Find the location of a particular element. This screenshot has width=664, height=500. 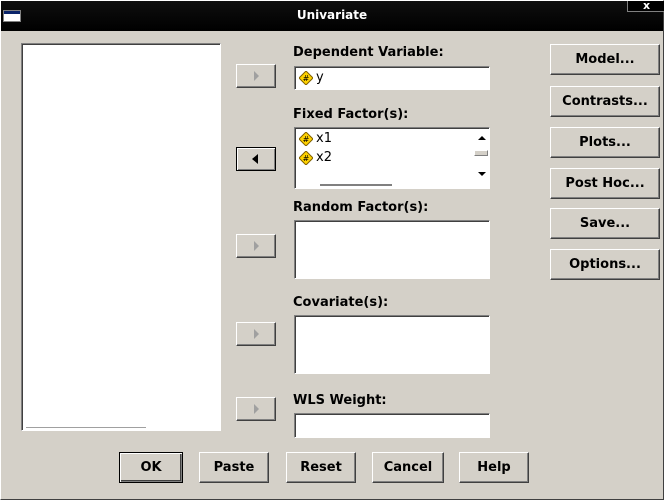

window-title: Univariate is located at coordinates (332, 15).